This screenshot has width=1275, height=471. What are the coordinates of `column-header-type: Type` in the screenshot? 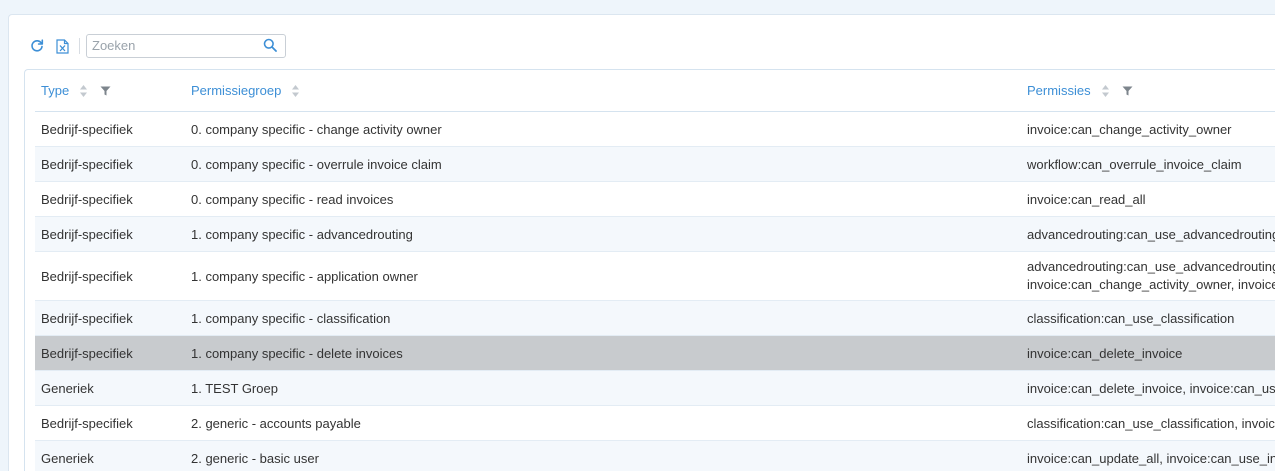 It's located at (76, 90).